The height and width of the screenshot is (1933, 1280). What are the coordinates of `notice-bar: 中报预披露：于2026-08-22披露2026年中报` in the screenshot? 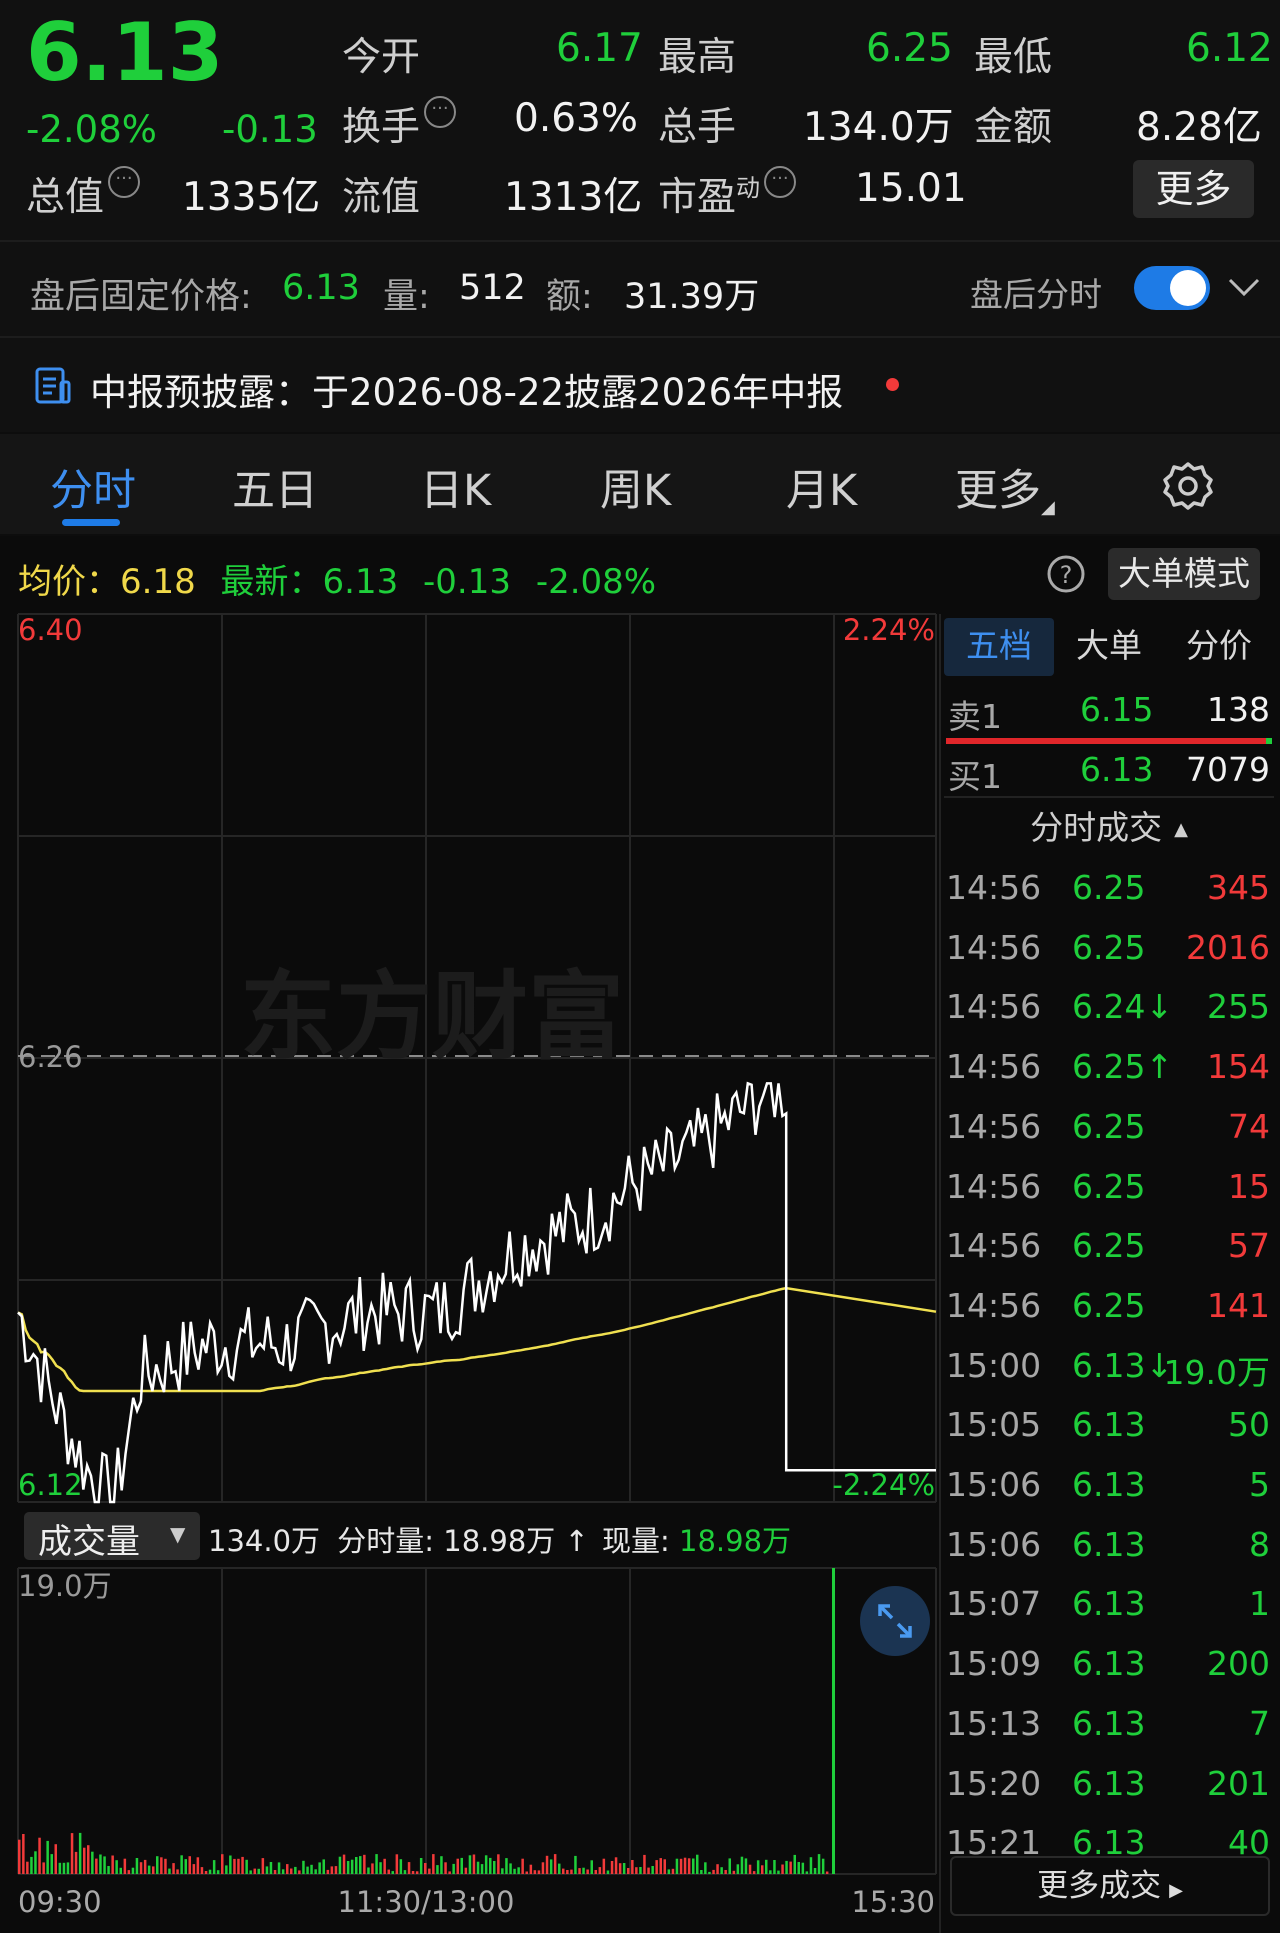 It's located at (640, 385).